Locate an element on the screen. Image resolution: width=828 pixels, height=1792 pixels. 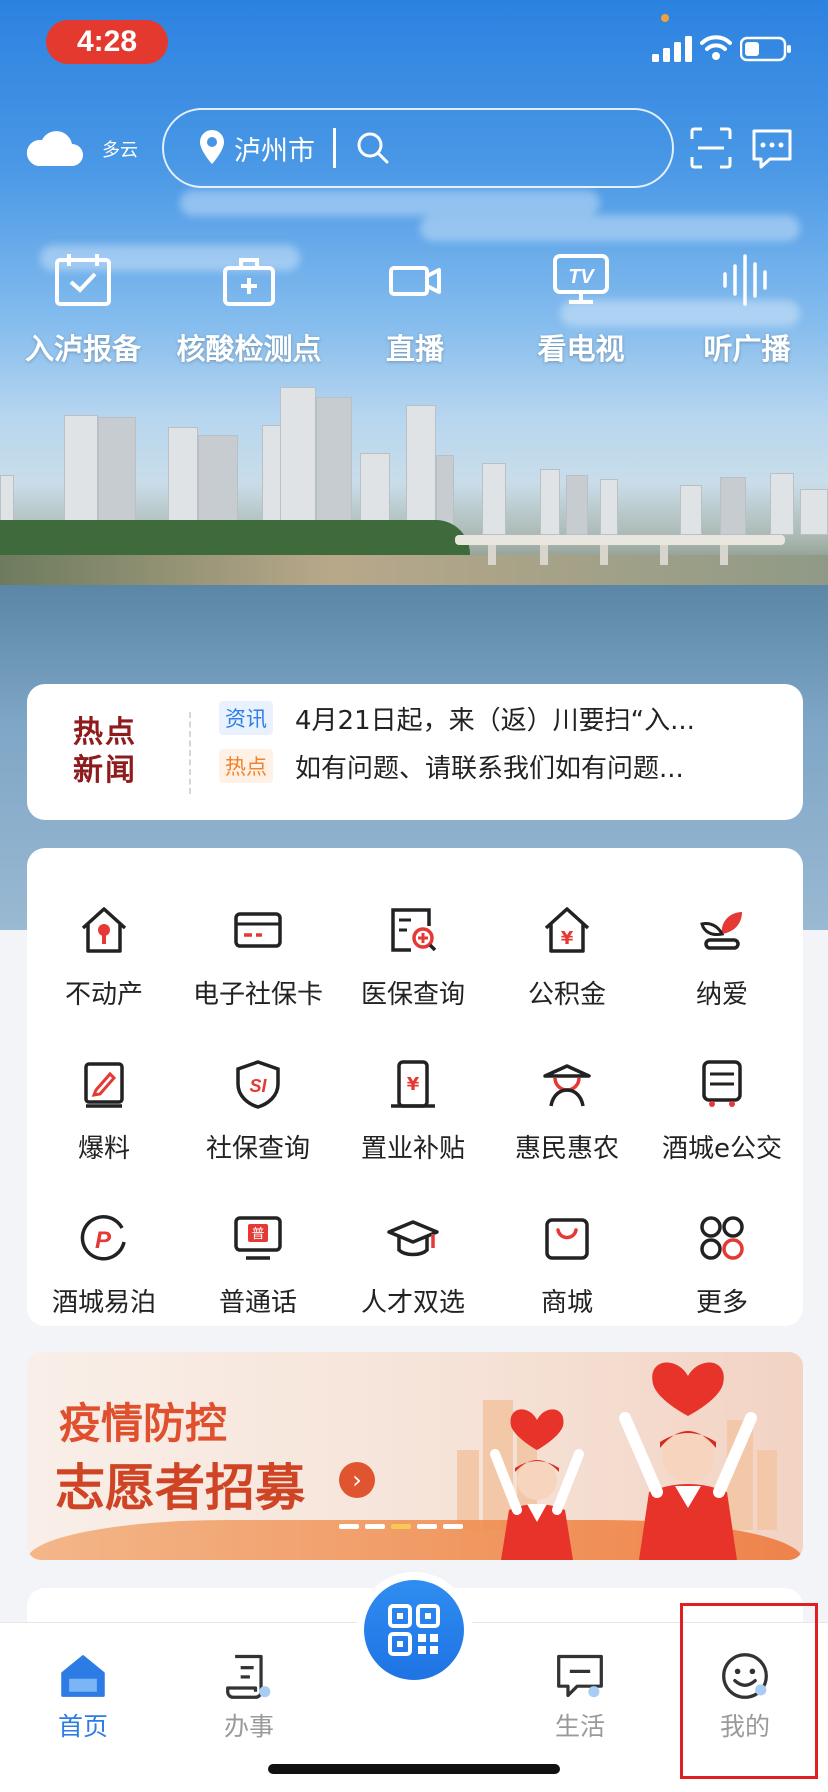
tab-services: 办事 is located at coordinates (249, 1683).